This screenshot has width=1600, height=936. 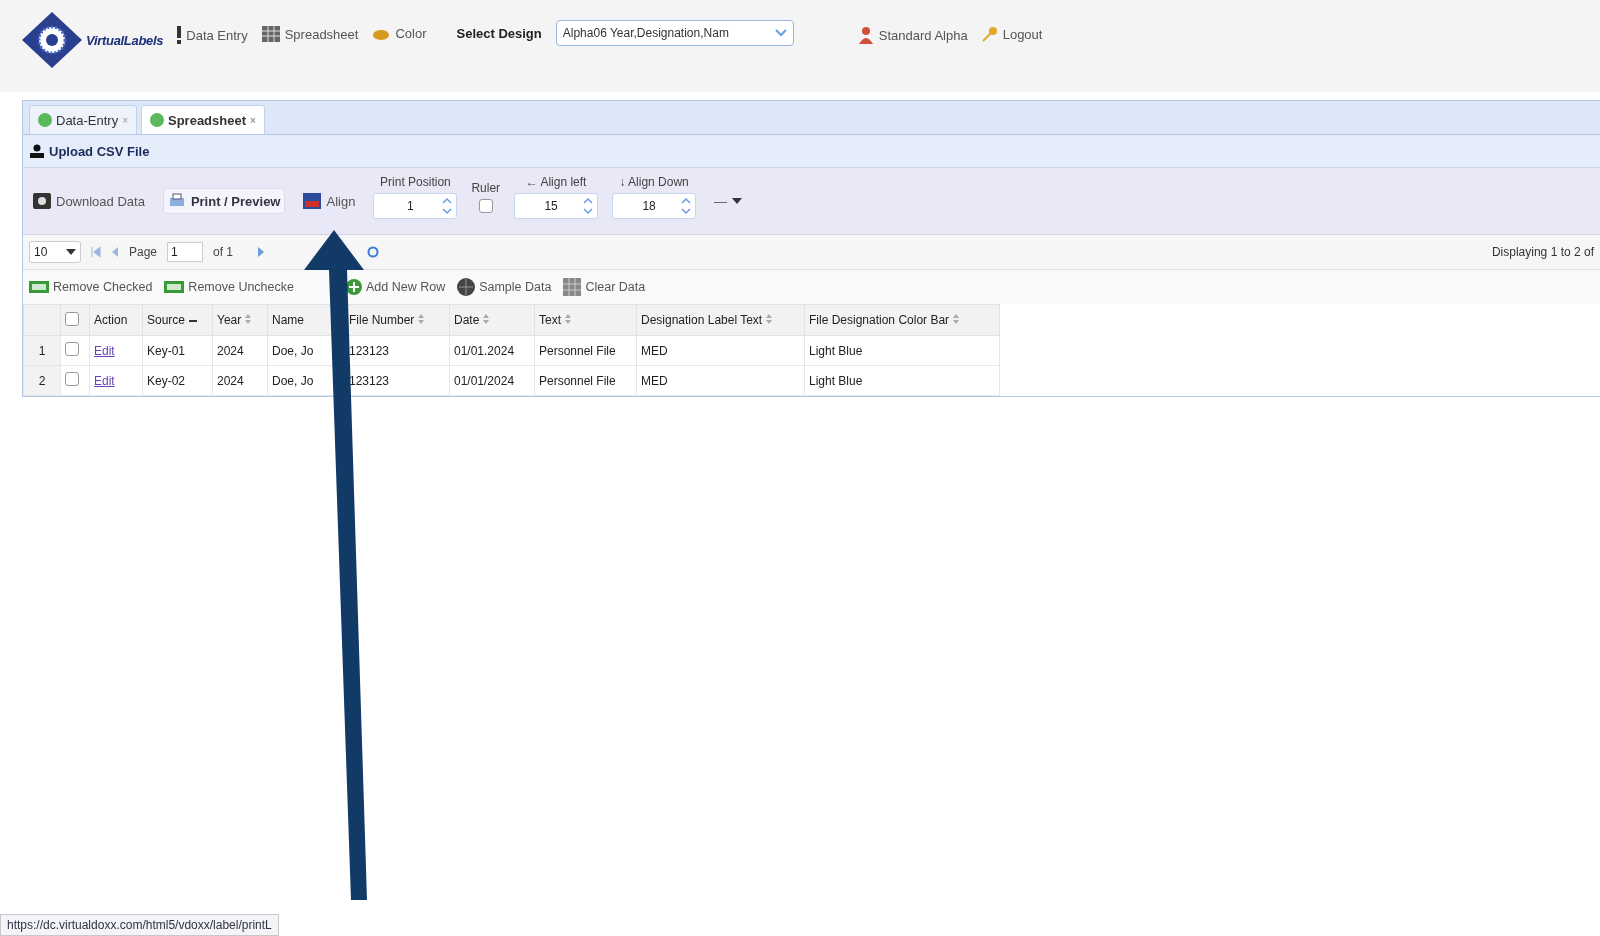 What do you see at coordinates (203, 119) in the screenshot?
I see `tab: Spreadsheet ×` at bounding box center [203, 119].